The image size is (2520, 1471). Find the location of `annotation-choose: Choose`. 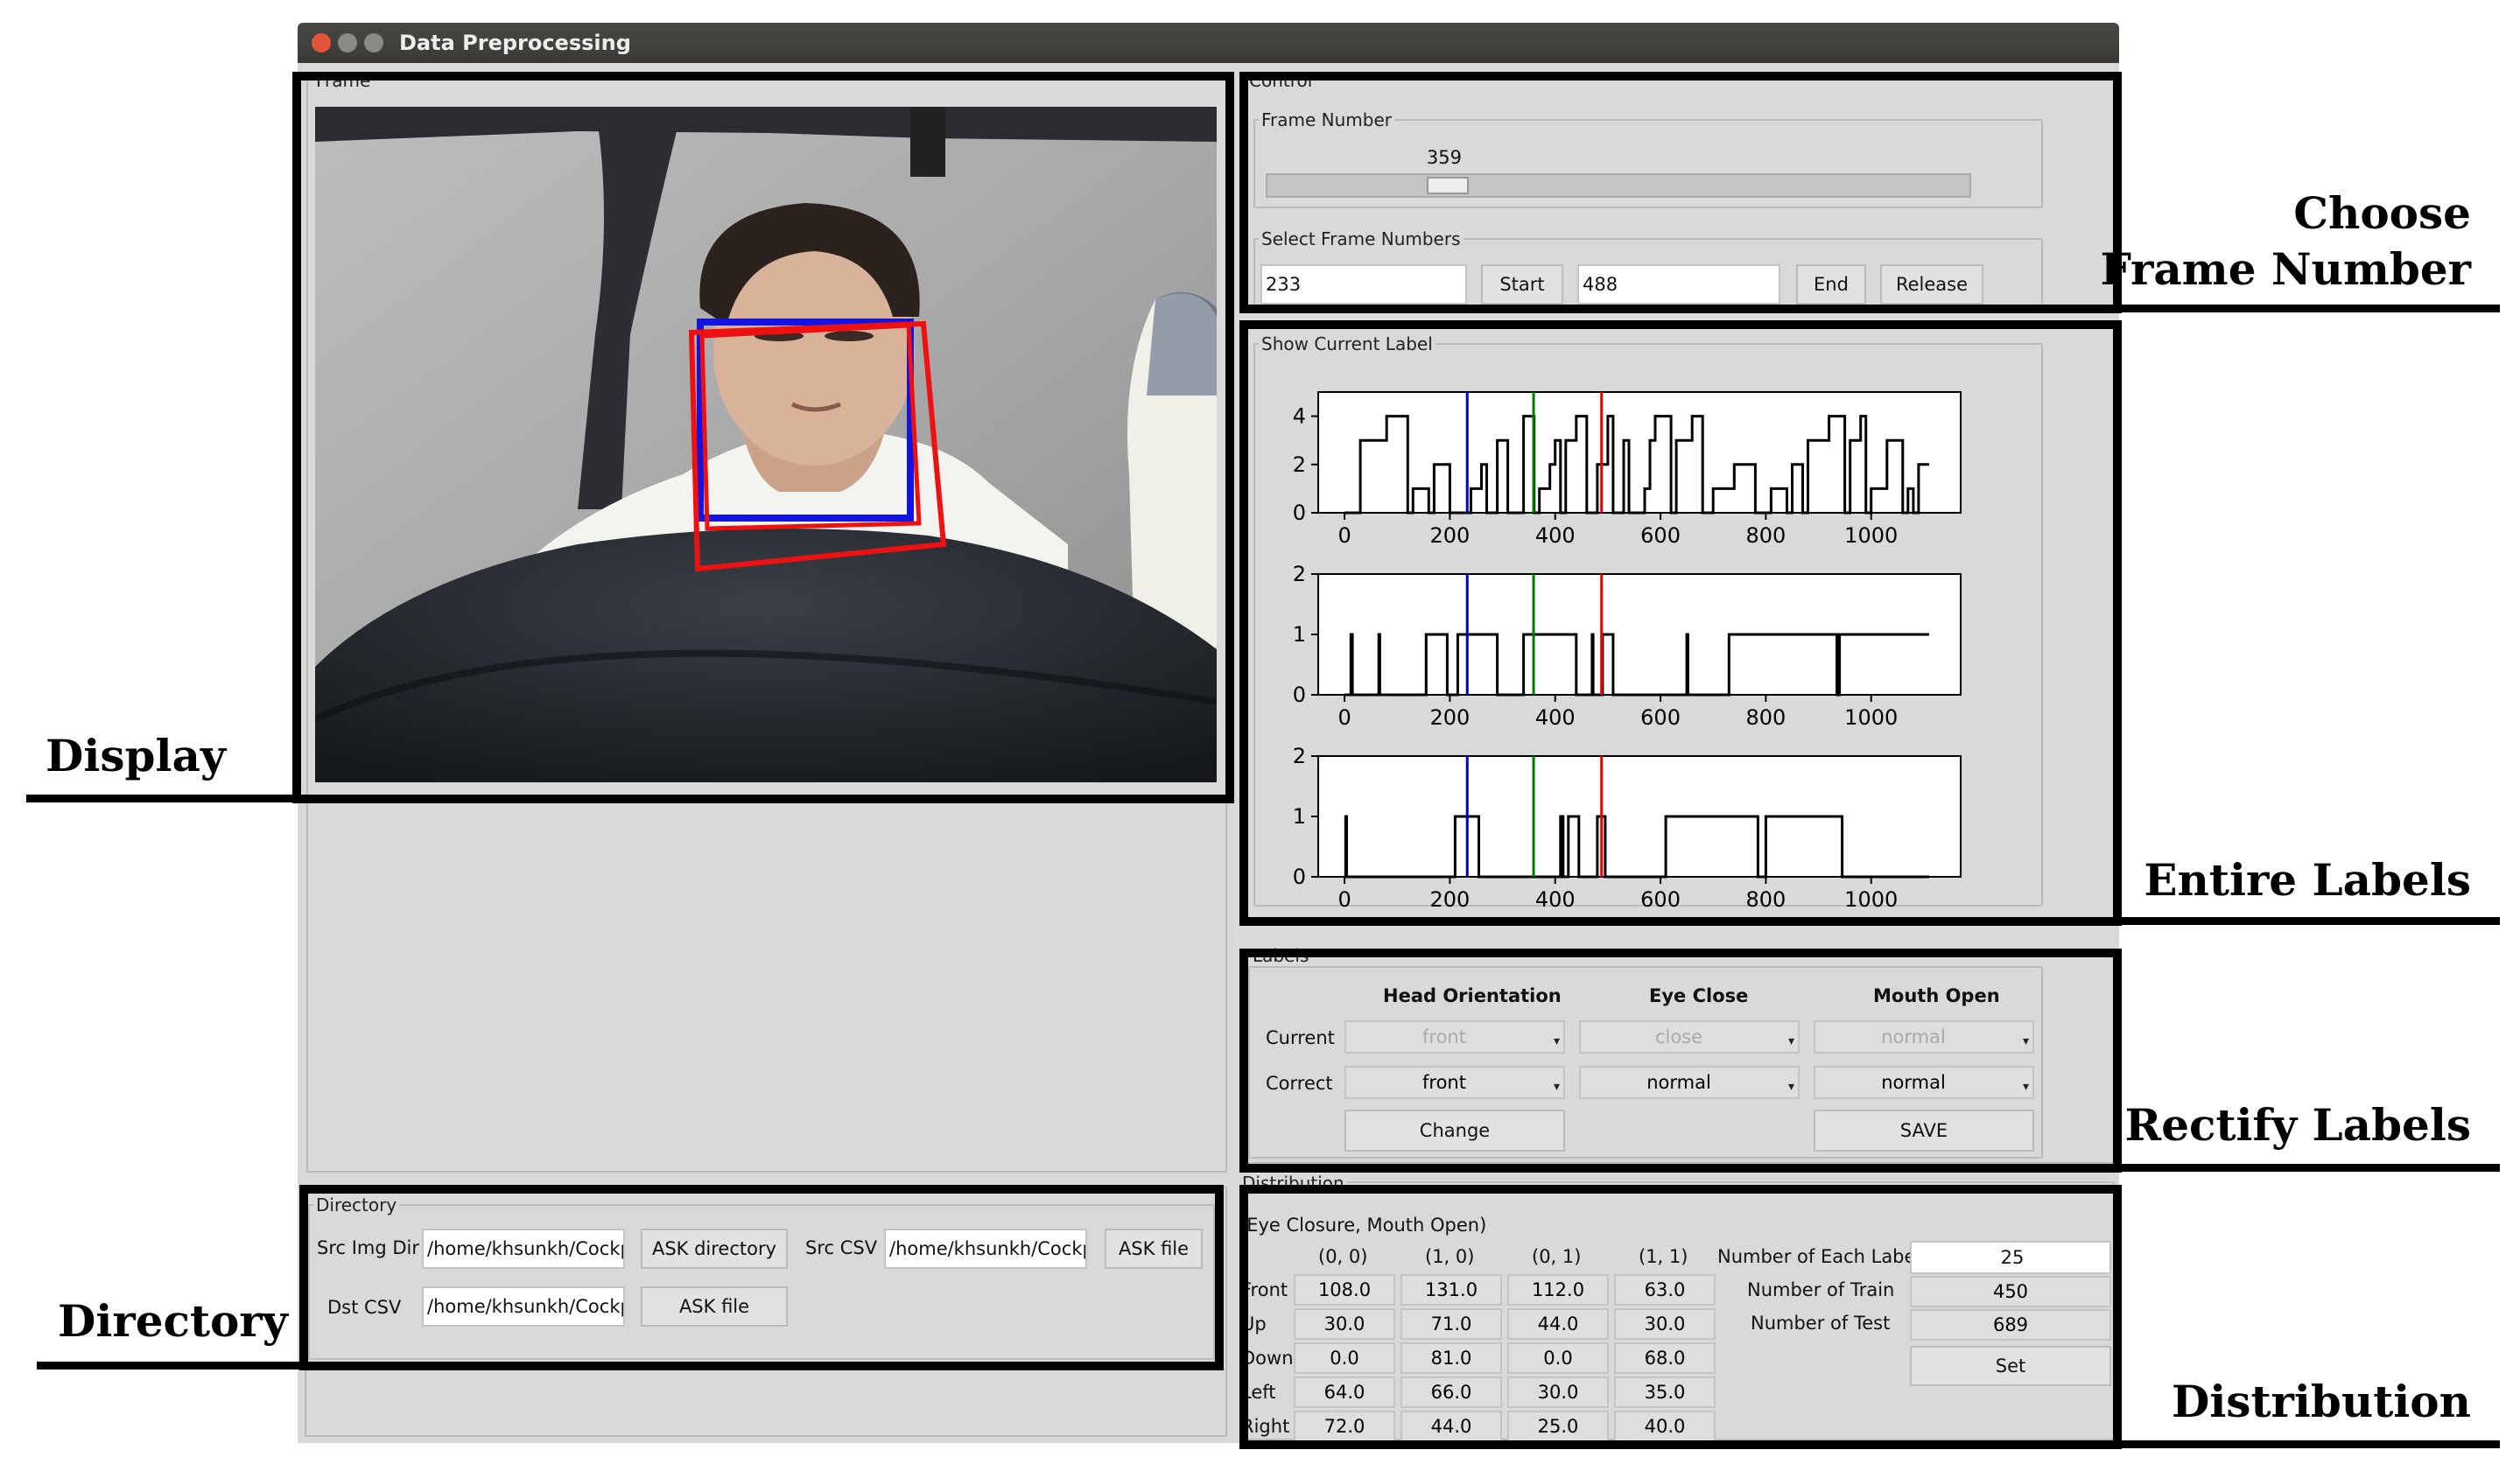

annotation-choose: Choose is located at coordinates (2382, 213).